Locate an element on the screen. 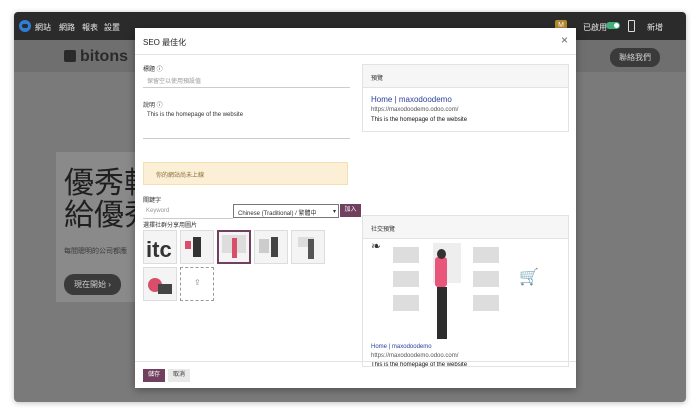 Image resolution: width=700 pixels, height=414 pixels. contact-button: 聯絡我們 is located at coordinates (635, 57).